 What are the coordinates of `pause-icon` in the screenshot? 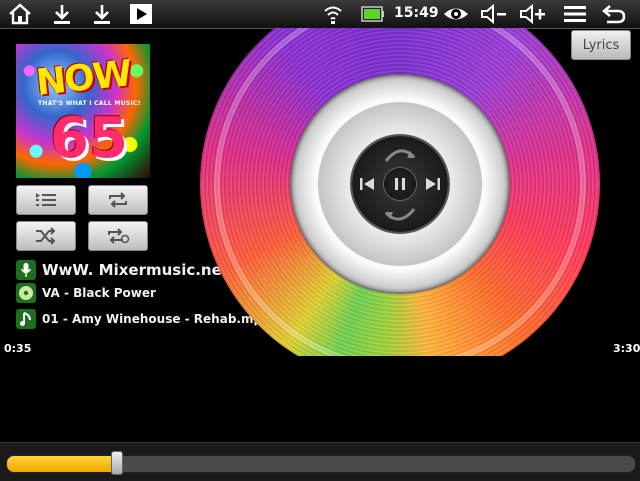 It's located at (400, 184).